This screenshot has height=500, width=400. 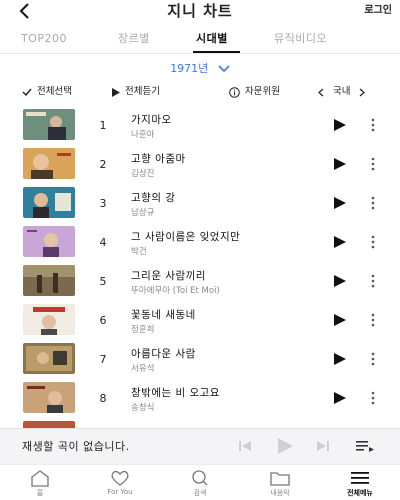 What do you see at coordinates (142, 91) in the screenshot?
I see `play-all-label: 전체듣기` at bounding box center [142, 91].